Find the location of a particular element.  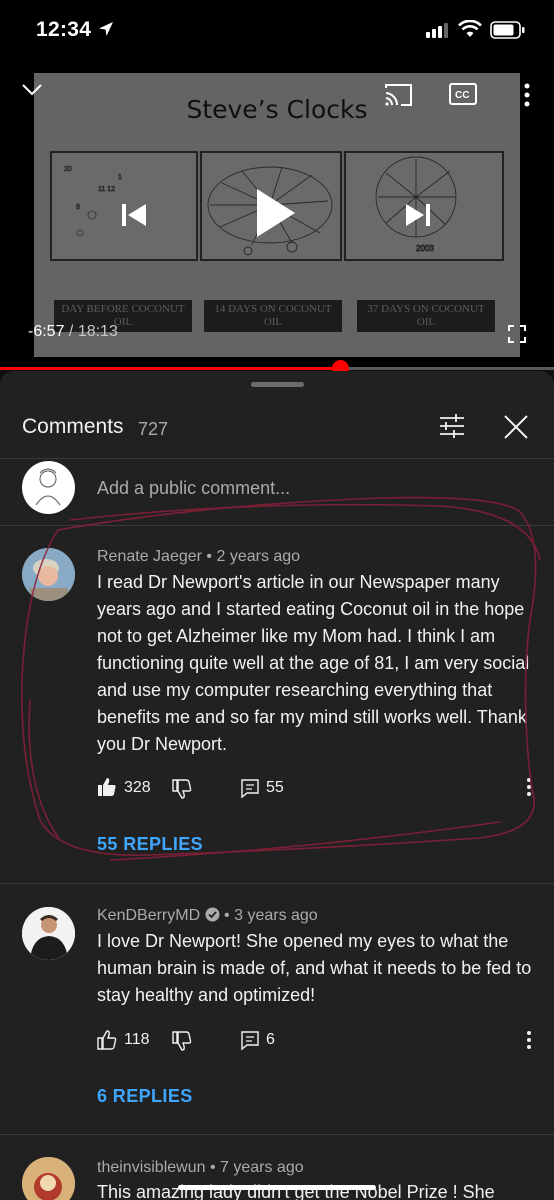

filter-icon is located at coordinates (452, 426).